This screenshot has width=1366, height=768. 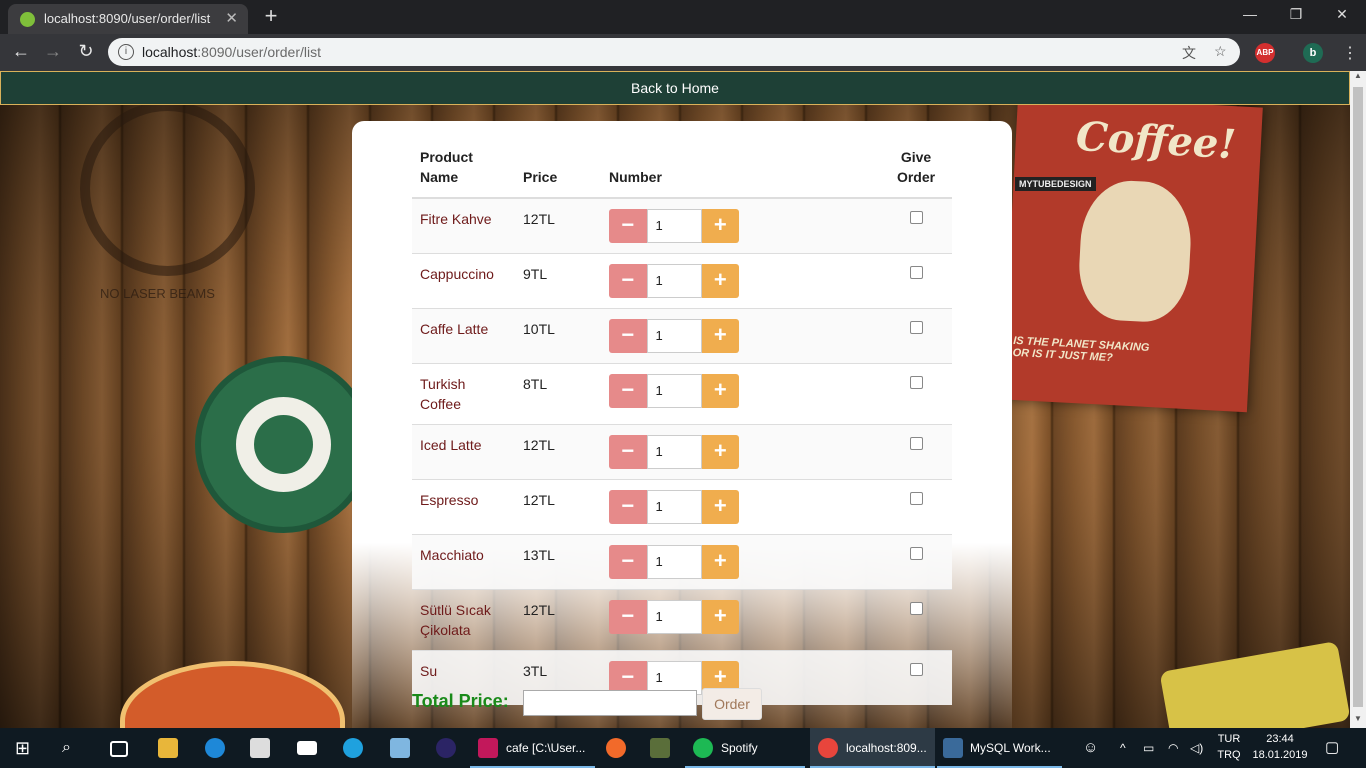 What do you see at coordinates (1173, 748) in the screenshot?
I see `wifi-icon: ◠` at bounding box center [1173, 748].